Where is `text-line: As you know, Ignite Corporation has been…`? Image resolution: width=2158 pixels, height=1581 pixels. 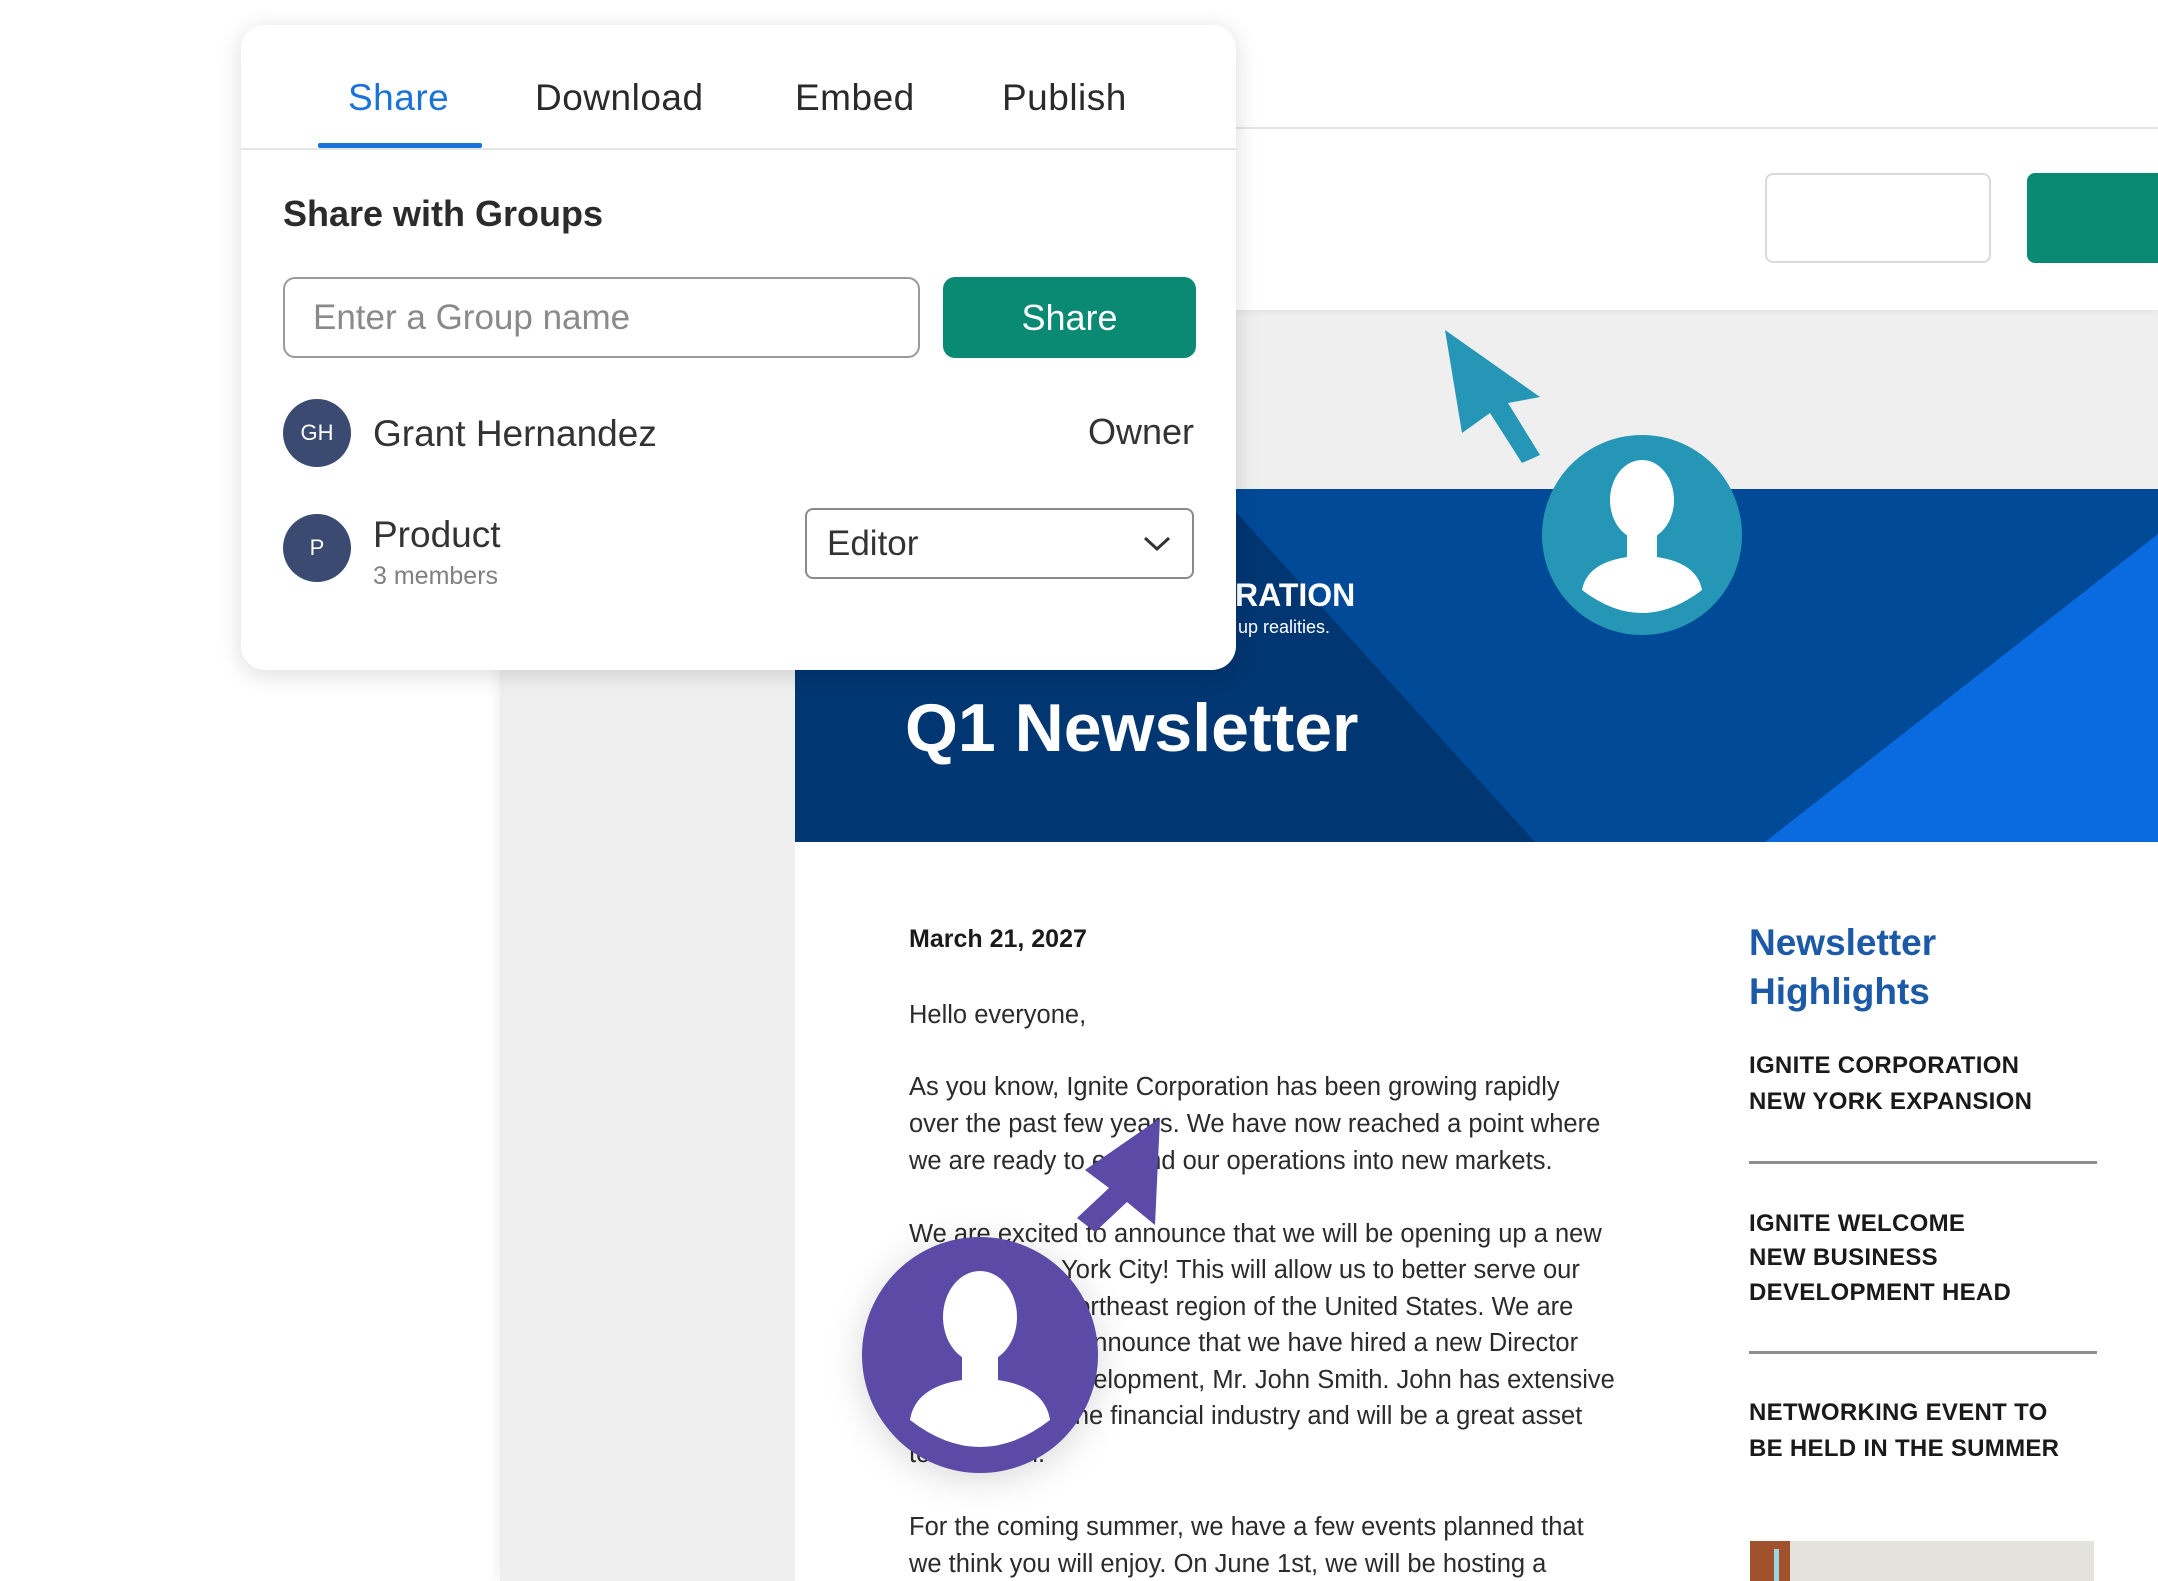 text-line: As you know, Ignite Corporation has been… is located at coordinates (1234, 1087).